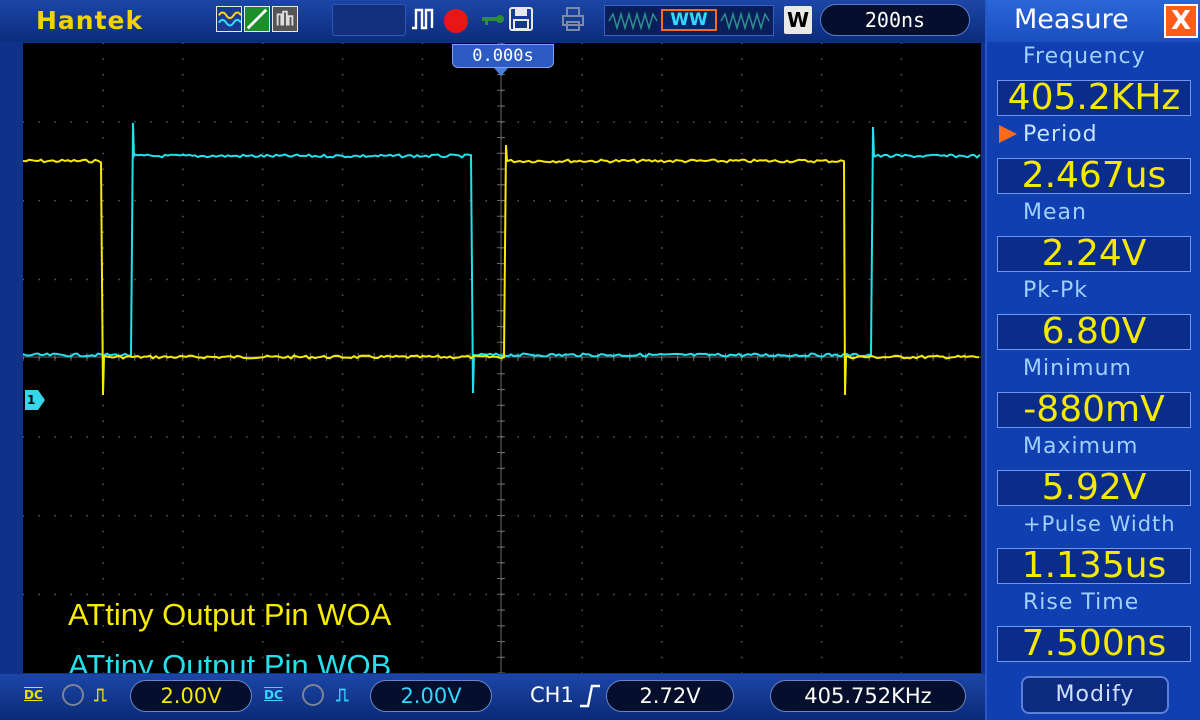 This screenshot has width=1200, height=720. Describe the element at coordinates (1181, 21) in the screenshot. I see `close-icon: X` at that location.